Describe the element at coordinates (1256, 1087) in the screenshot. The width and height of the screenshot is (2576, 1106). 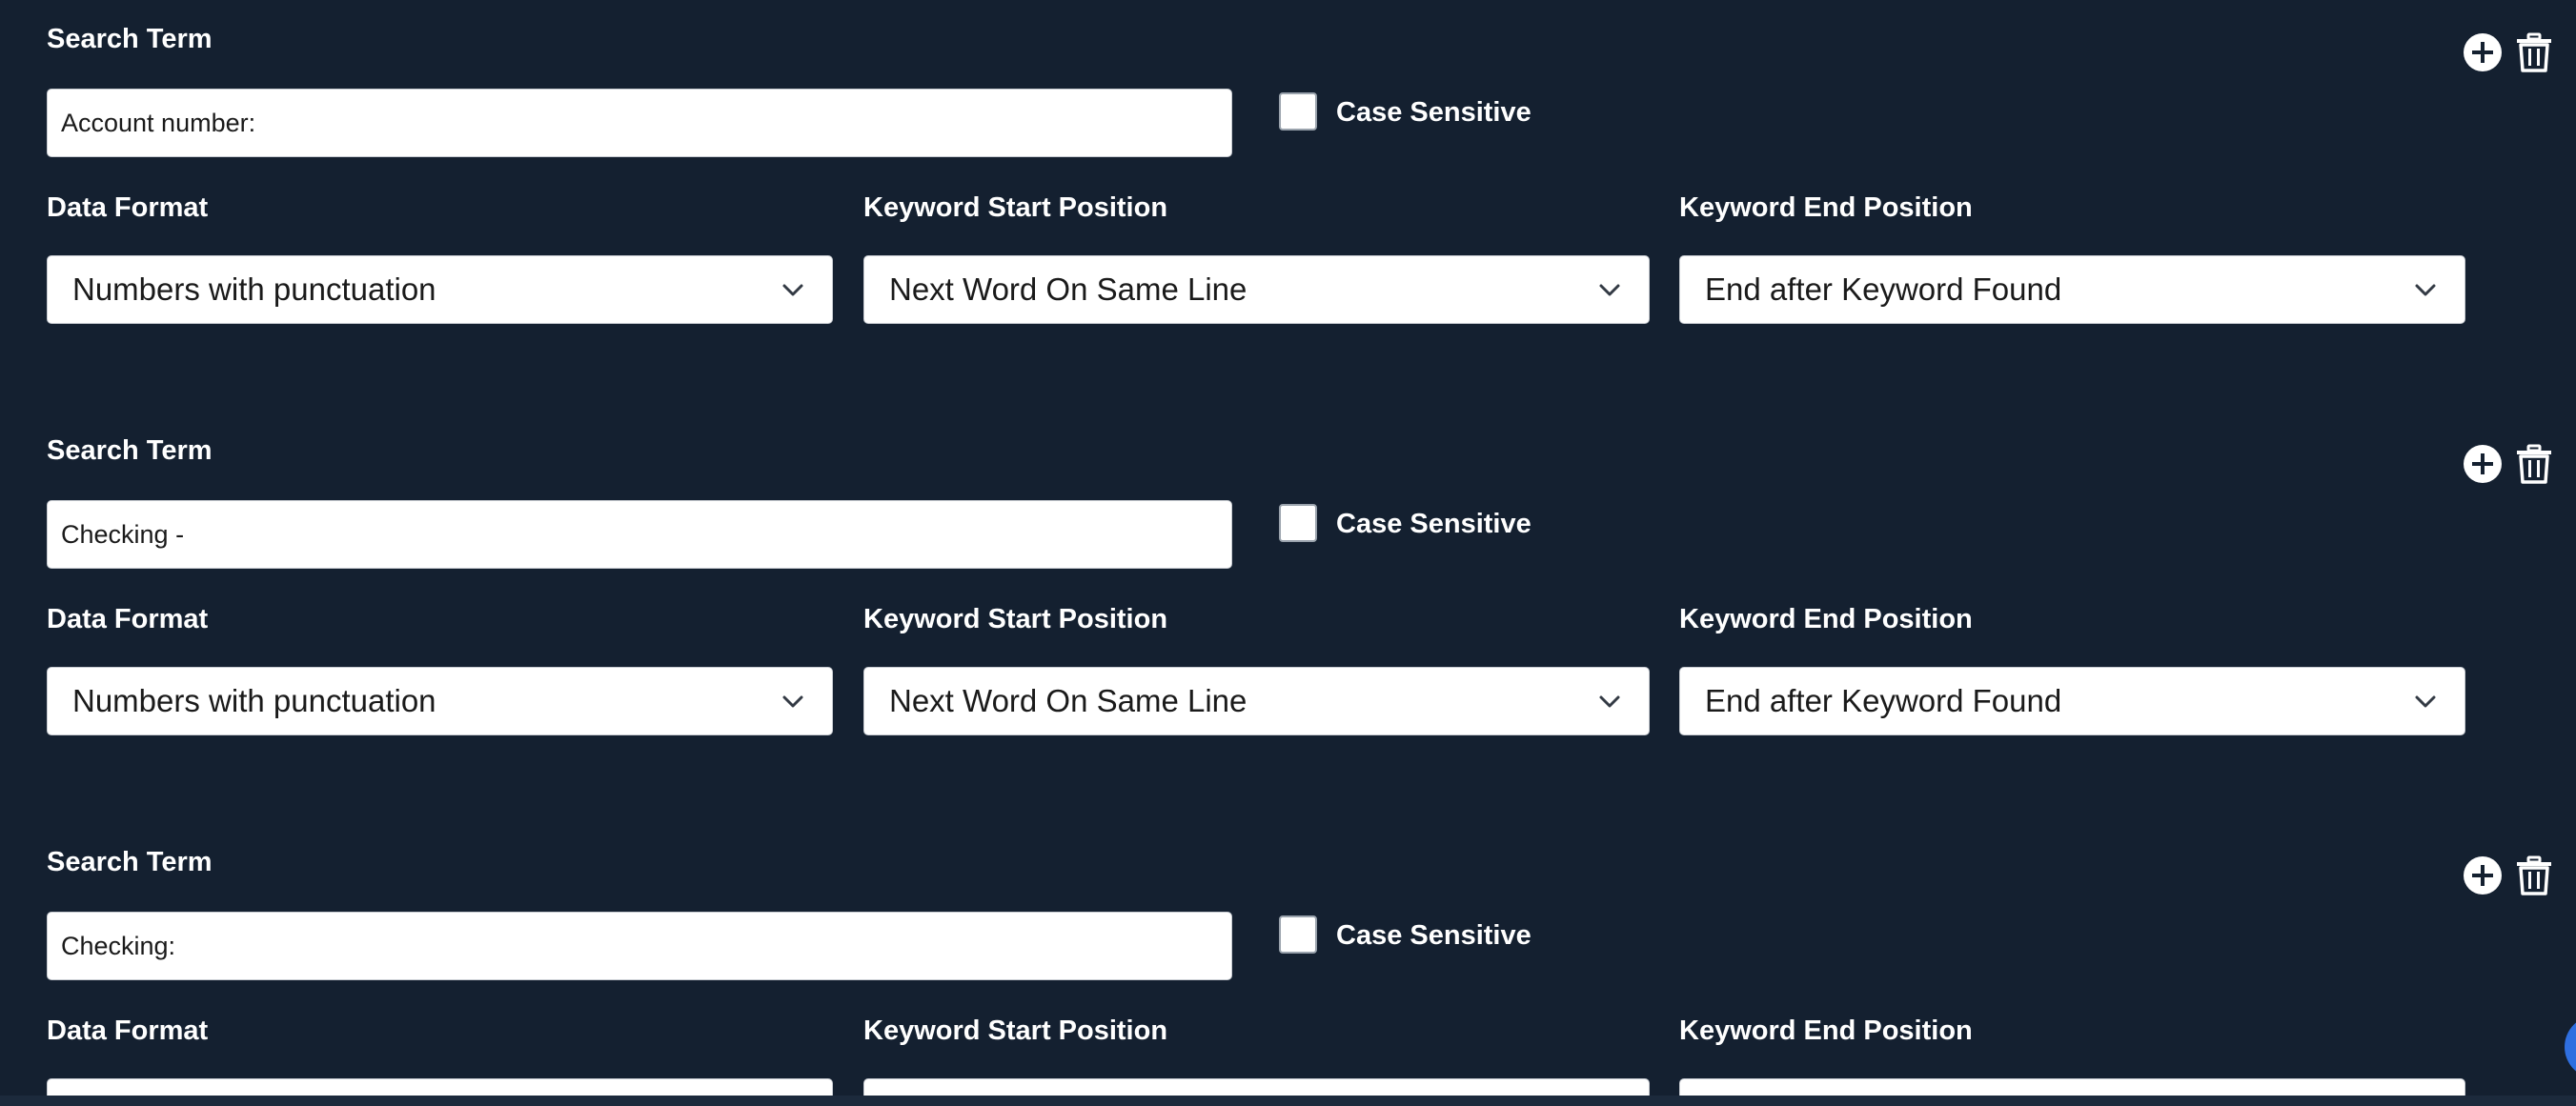
I see `keyword-start-position-select` at that location.